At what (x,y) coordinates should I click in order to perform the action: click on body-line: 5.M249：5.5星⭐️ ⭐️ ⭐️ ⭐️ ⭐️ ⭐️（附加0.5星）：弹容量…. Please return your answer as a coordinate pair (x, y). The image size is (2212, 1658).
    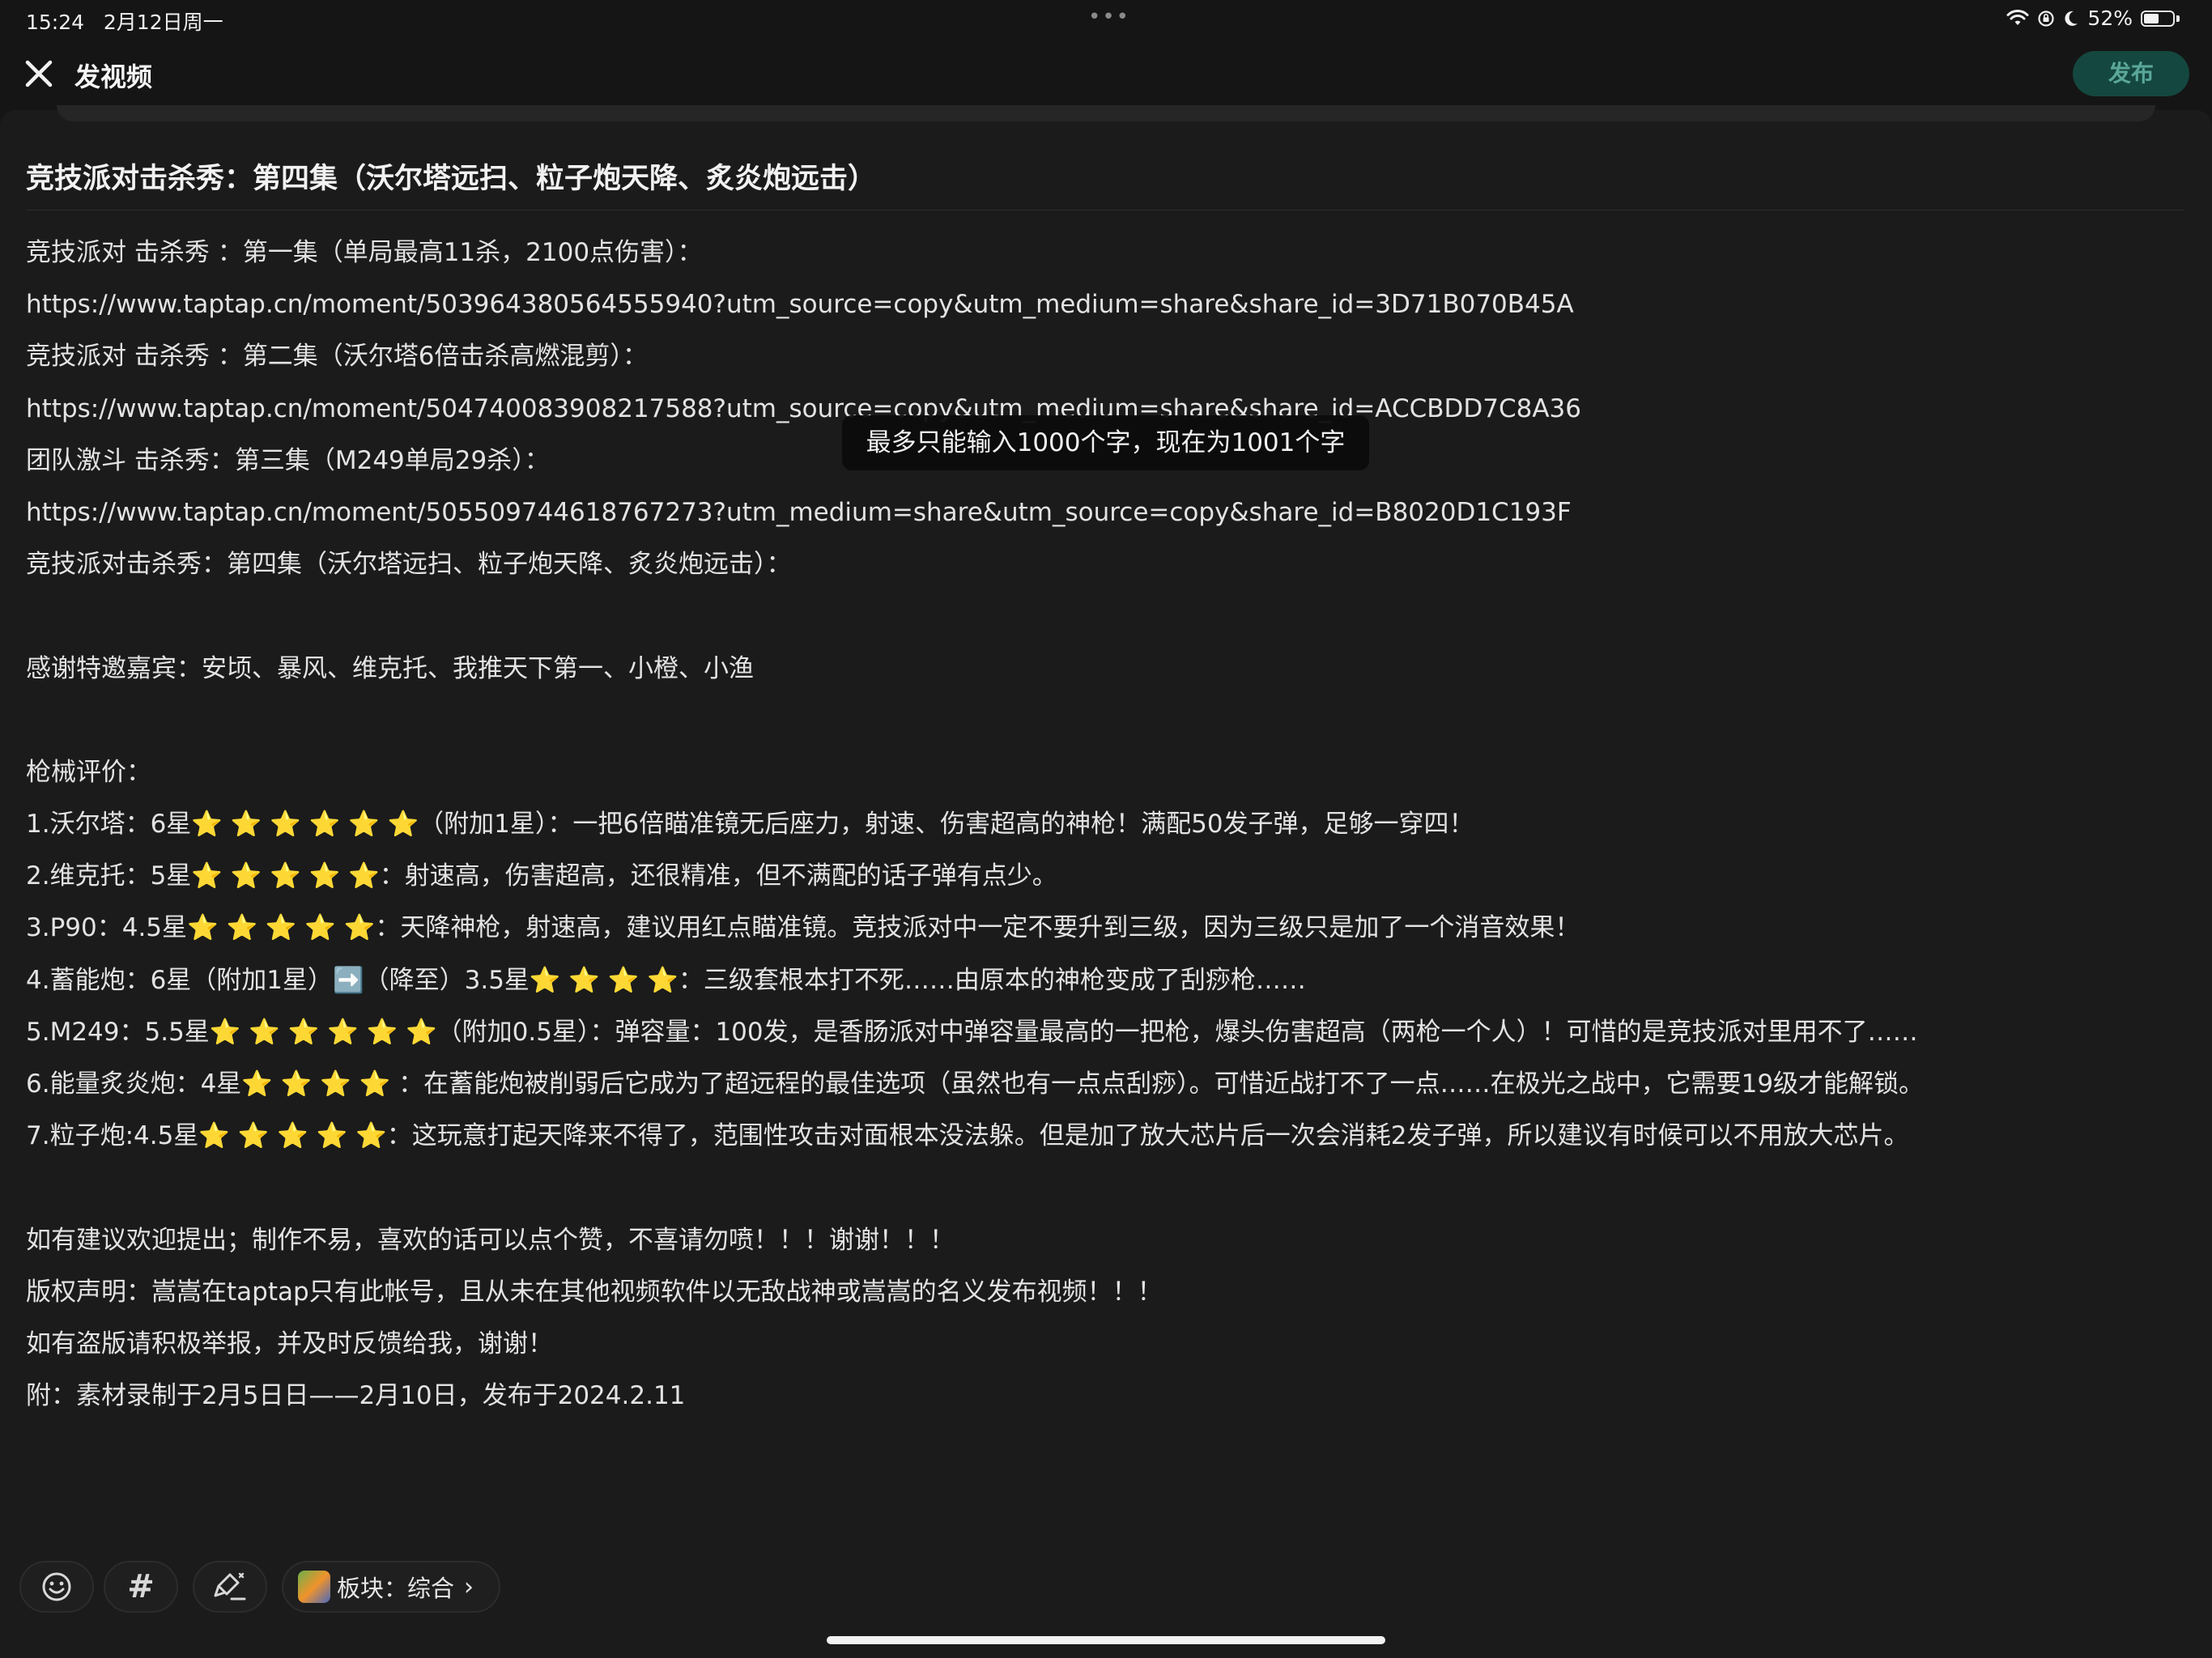
    Looking at the image, I should click on (972, 1032).